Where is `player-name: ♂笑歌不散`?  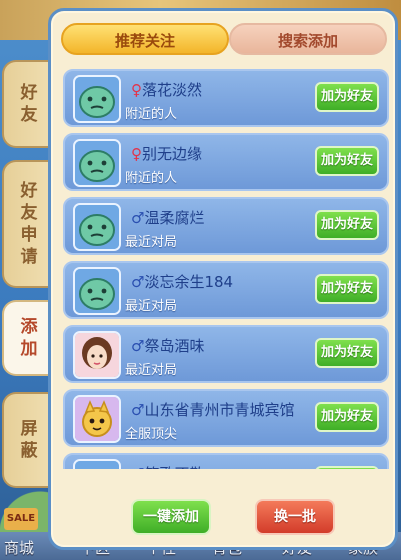
player-name: ♂笑歌不散 is located at coordinates (167, 466).